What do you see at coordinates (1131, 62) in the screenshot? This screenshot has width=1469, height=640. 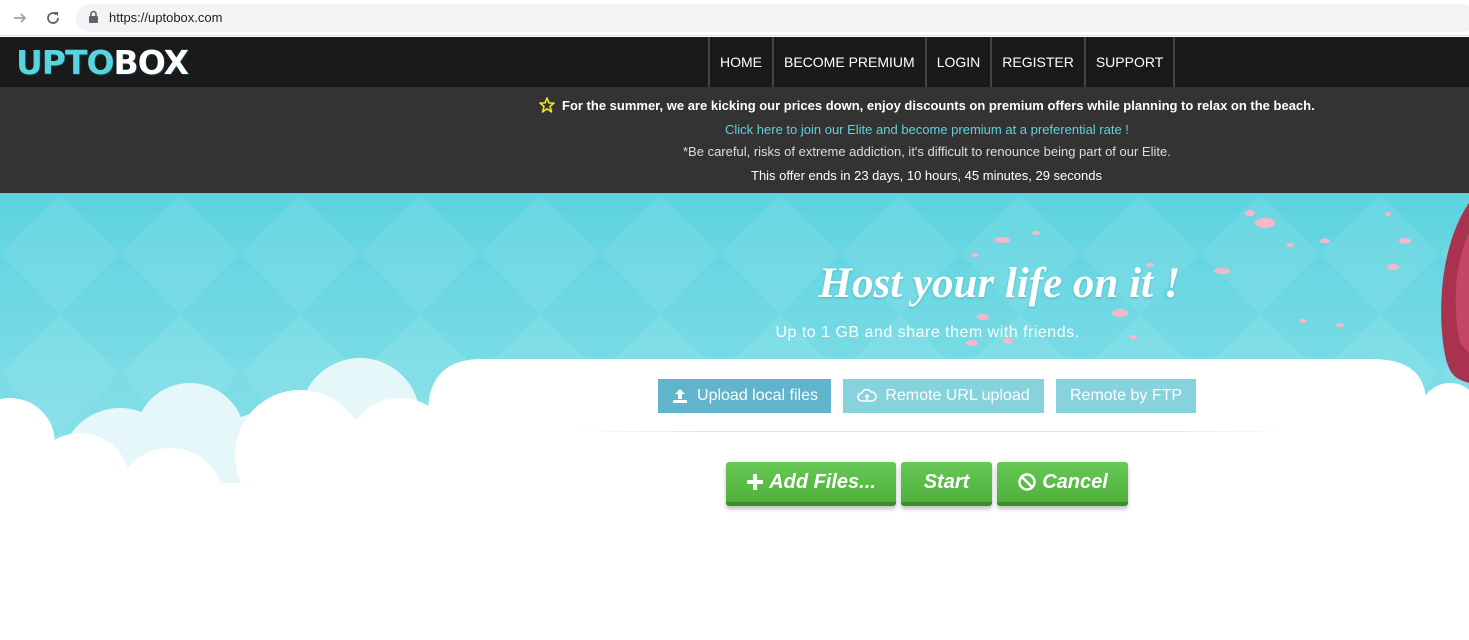 I see `nav-support: SUPPORT` at bounding box center [1131, 62].